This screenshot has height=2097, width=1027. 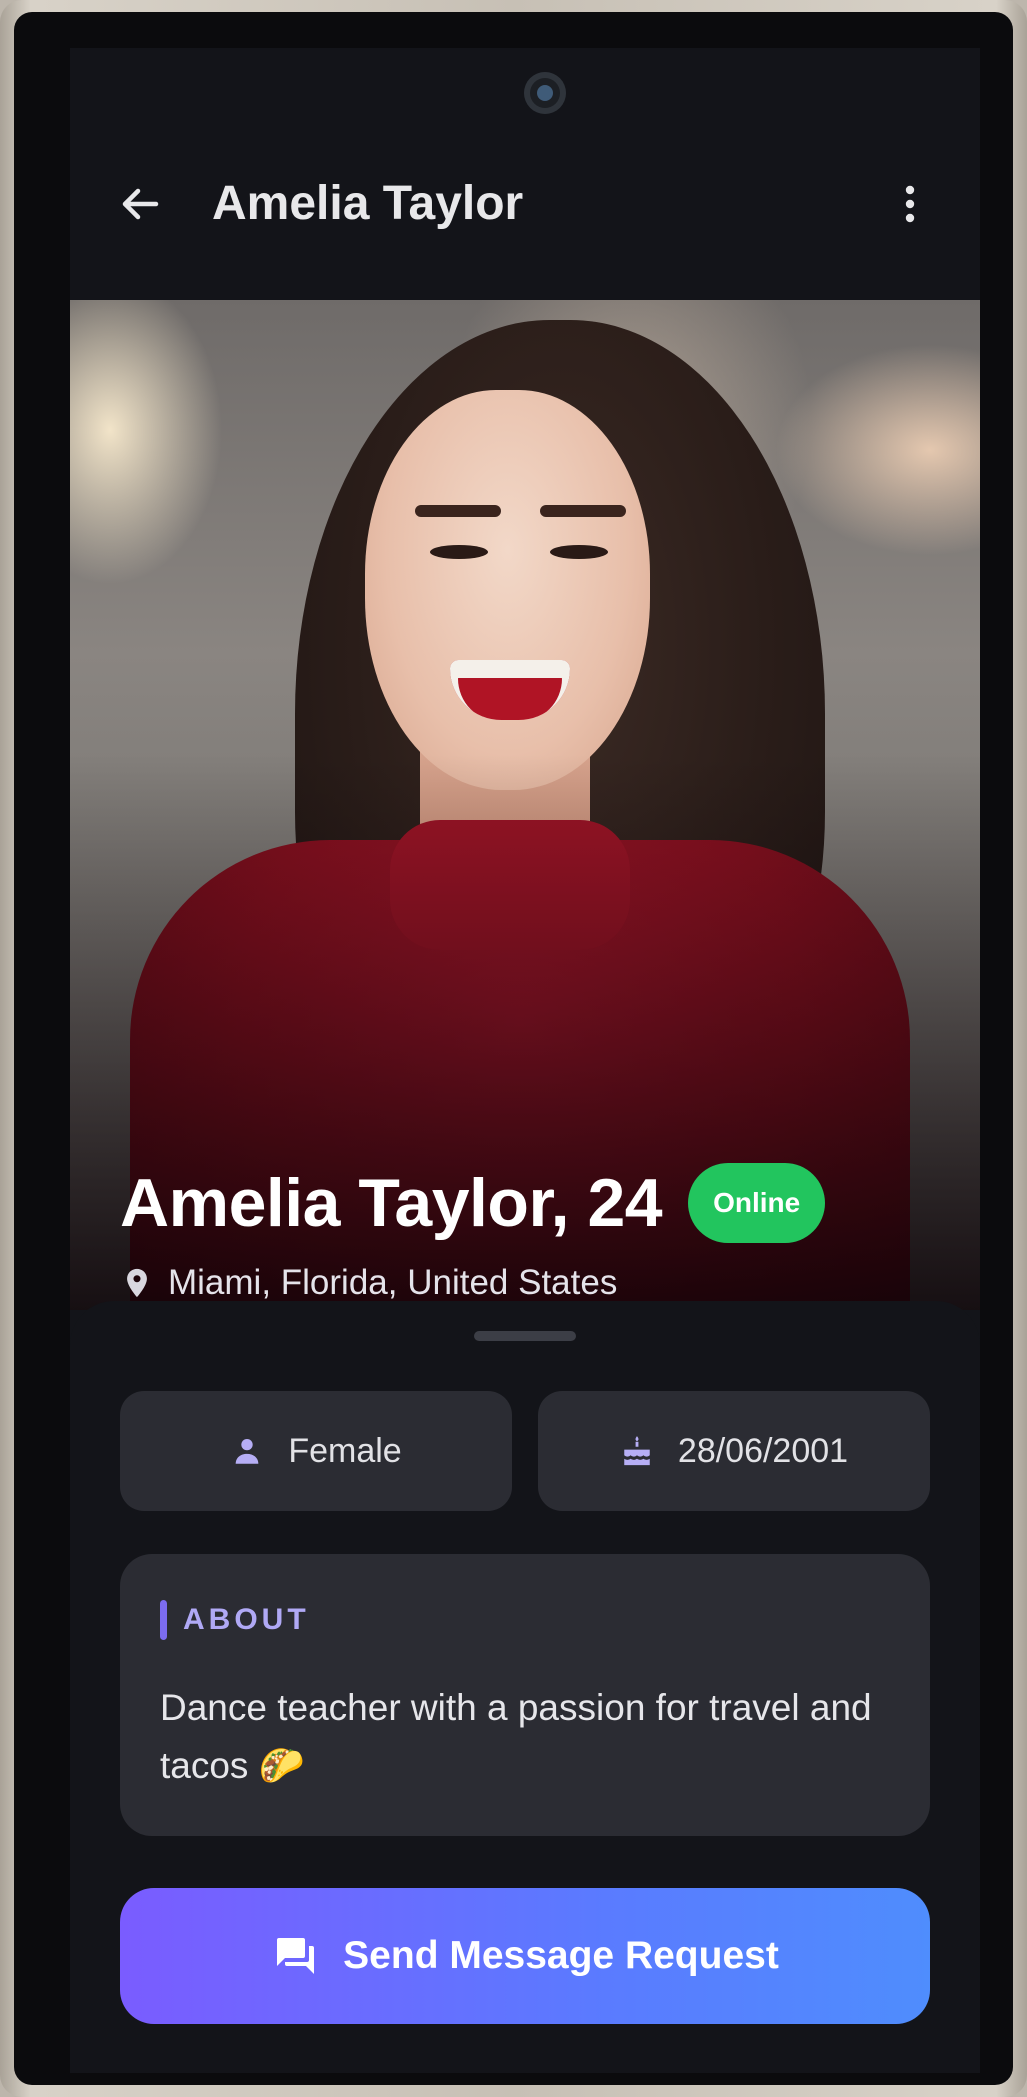 What do you see at coordinates (391, 1203) in the screenshot?
I see `profile-name-age: Amelia Taylor, 24` at bounding box center [391, 1203].